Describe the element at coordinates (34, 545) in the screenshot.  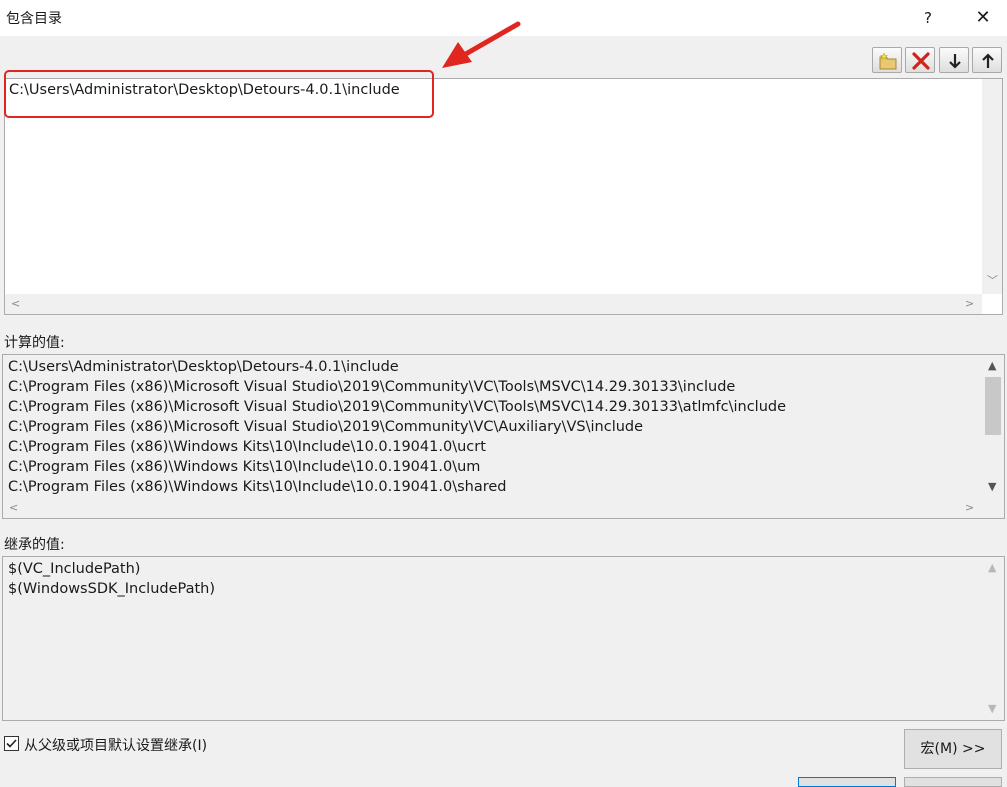
I see `inherited-values-label: 继承的值:` at that location.